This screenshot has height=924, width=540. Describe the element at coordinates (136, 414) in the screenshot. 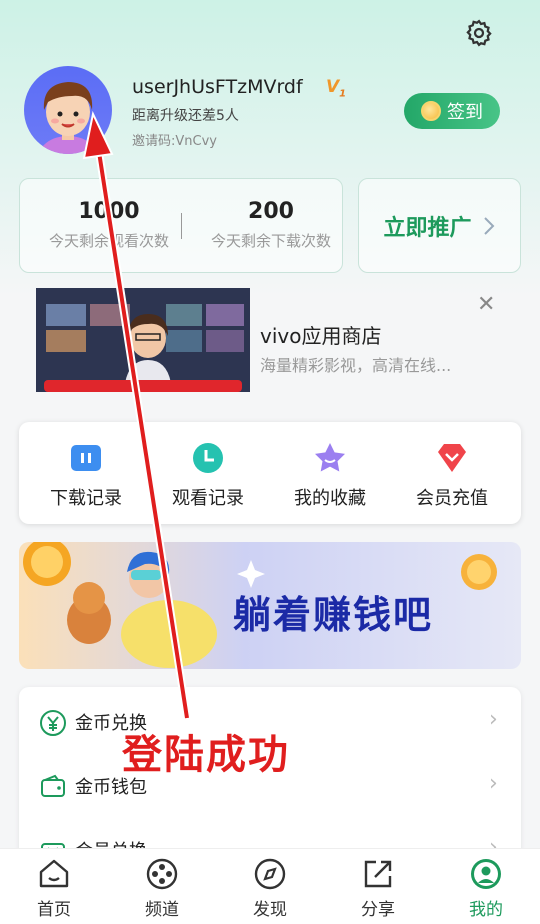

I see `annotation-arrow-icon` at that location.